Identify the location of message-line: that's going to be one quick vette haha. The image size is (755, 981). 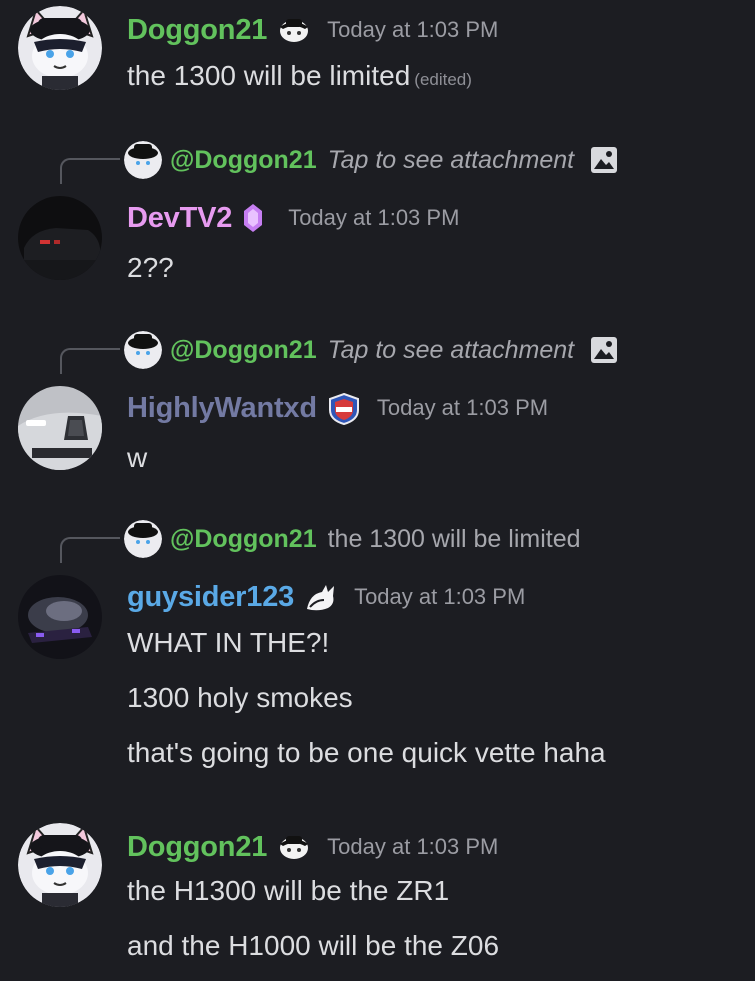
(366, 752).